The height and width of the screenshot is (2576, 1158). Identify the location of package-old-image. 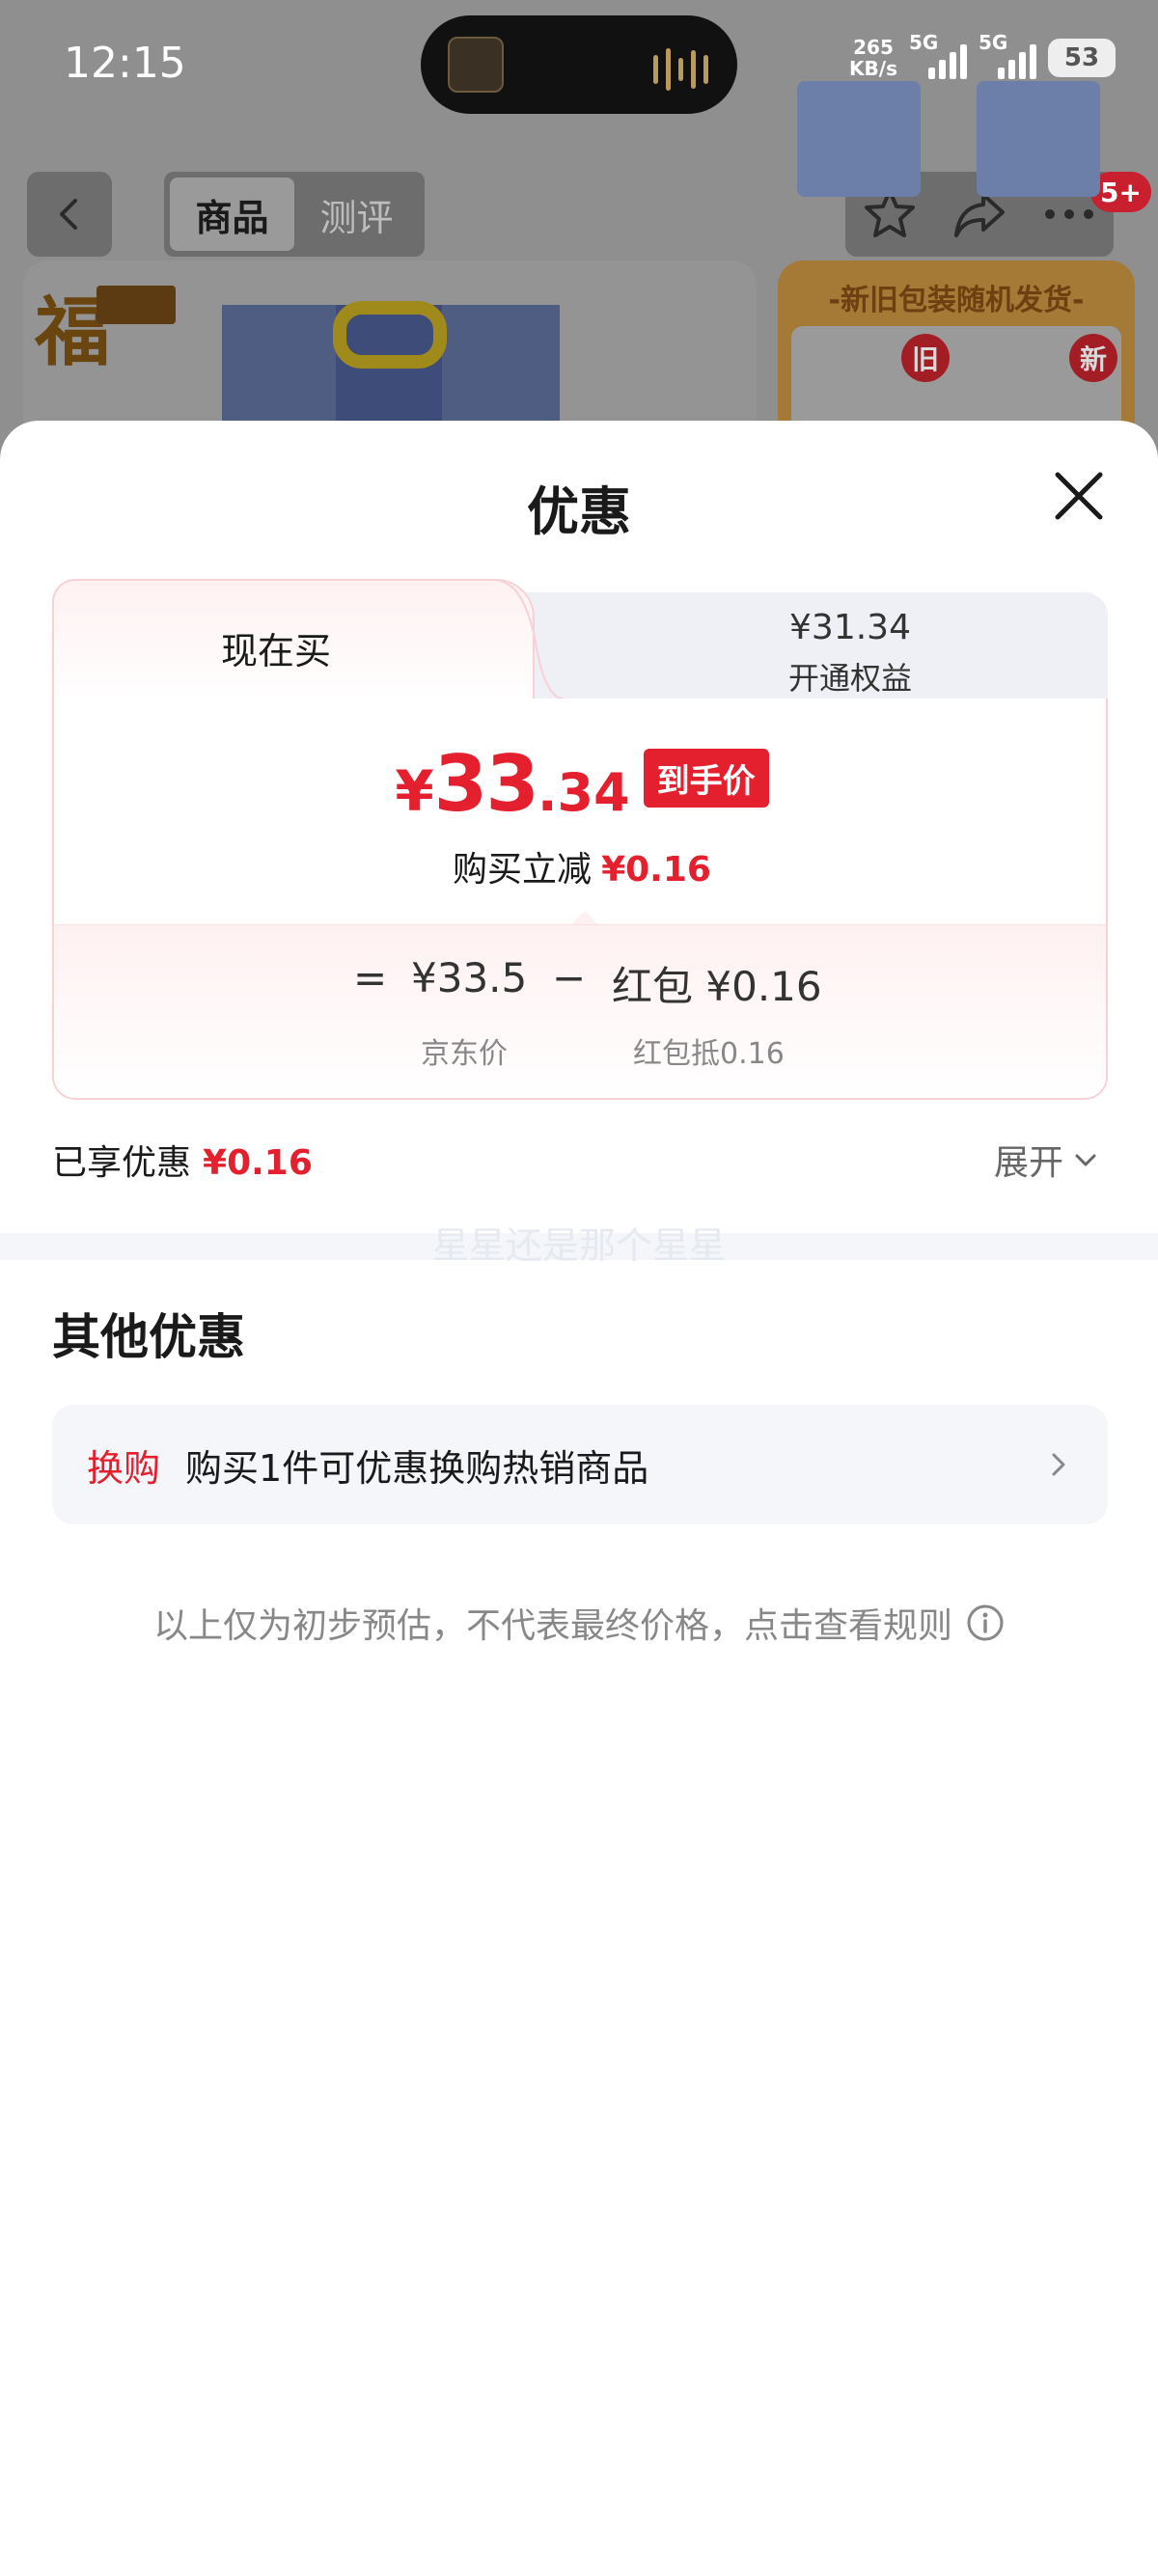
(859, 139).